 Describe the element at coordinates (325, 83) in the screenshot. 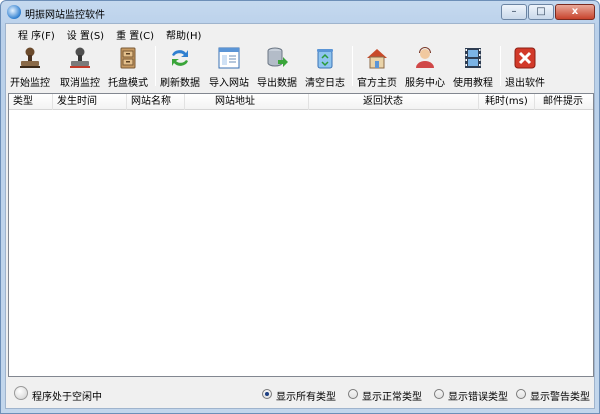

I see `toolbar-label: 清空日志` at that location.